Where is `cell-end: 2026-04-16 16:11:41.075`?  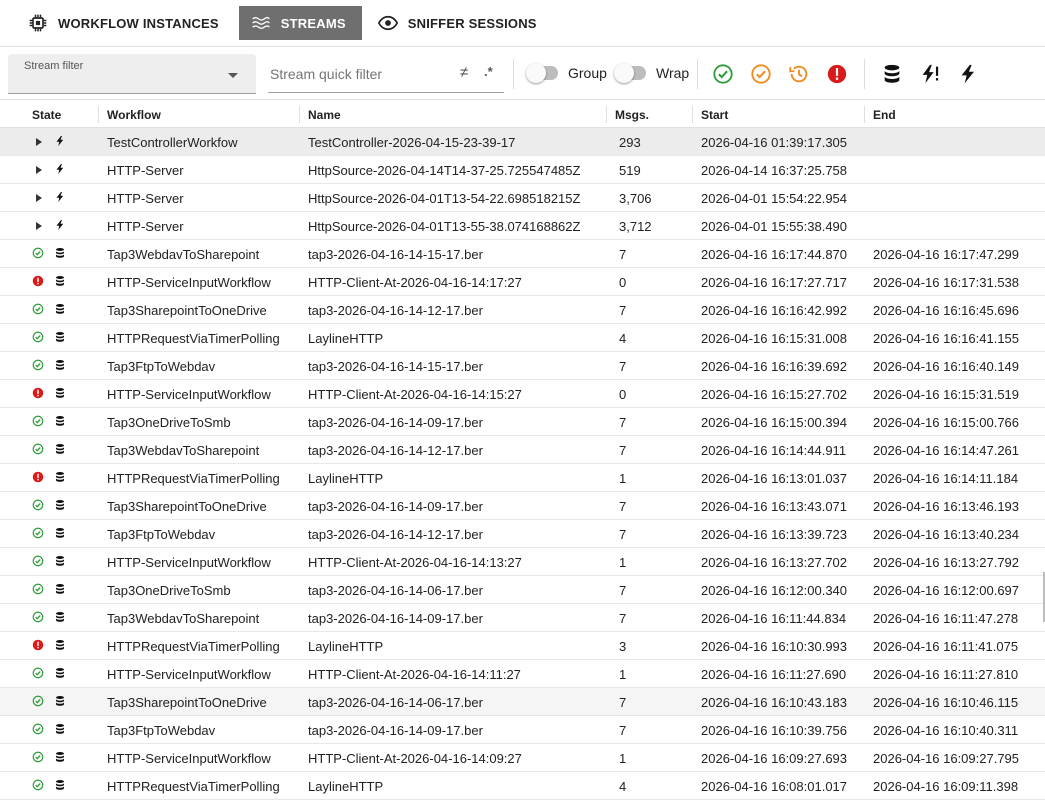 cell-end: 2026-04-16 16:11:41.075 is located at coordinates (946, 646).